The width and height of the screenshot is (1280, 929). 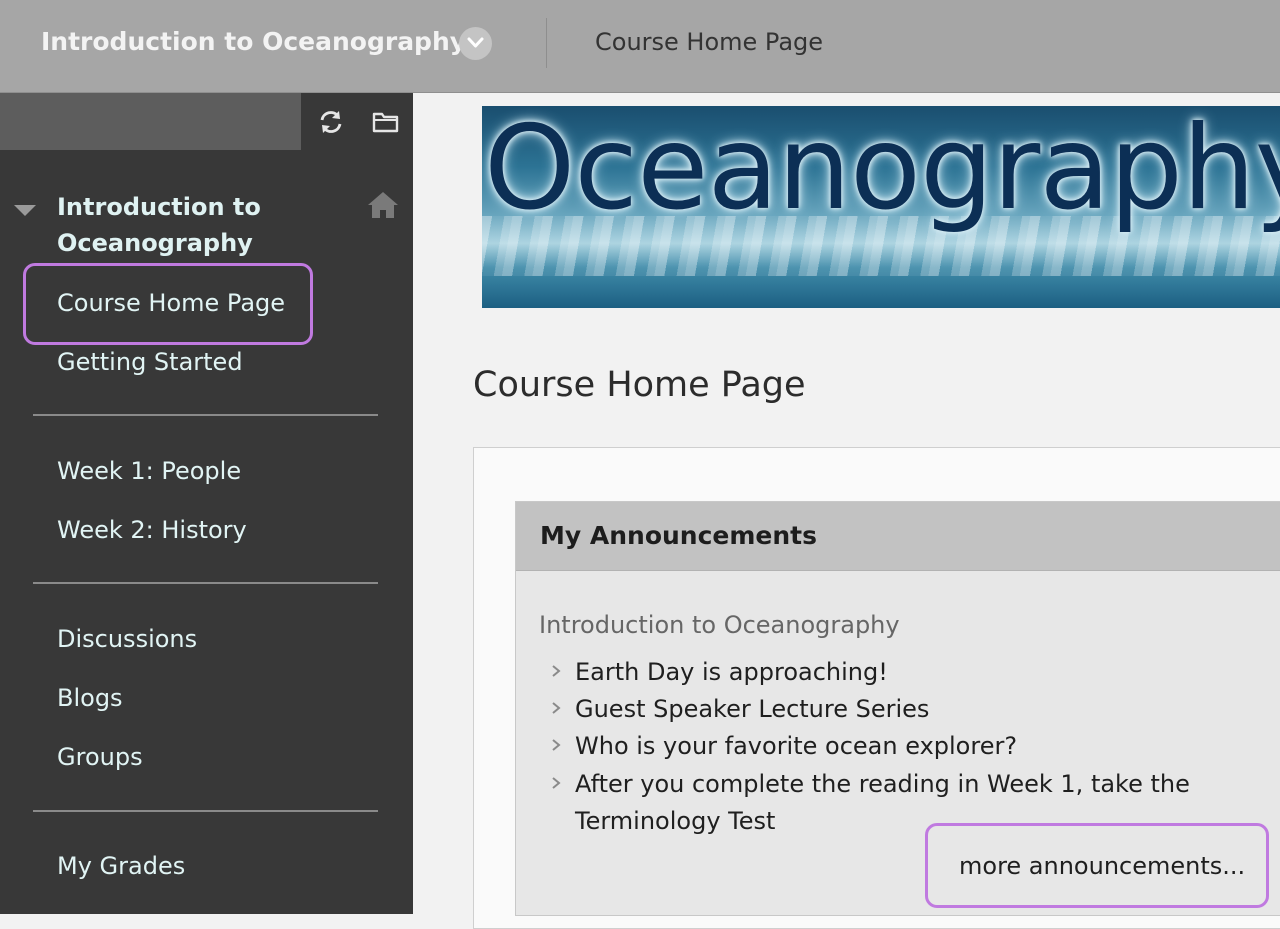 What do you see at coordinates (898, 536) in the screenshot?
I see `module-header: My Announcements` at bounding box center [898, 536].